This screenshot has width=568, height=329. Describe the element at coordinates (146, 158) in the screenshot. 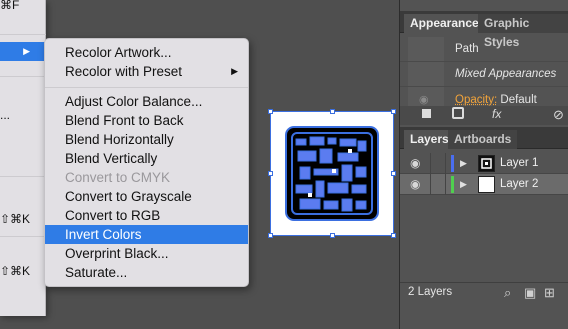

I see `menu-item-blend-vertically: Blend Vertically` at that location.